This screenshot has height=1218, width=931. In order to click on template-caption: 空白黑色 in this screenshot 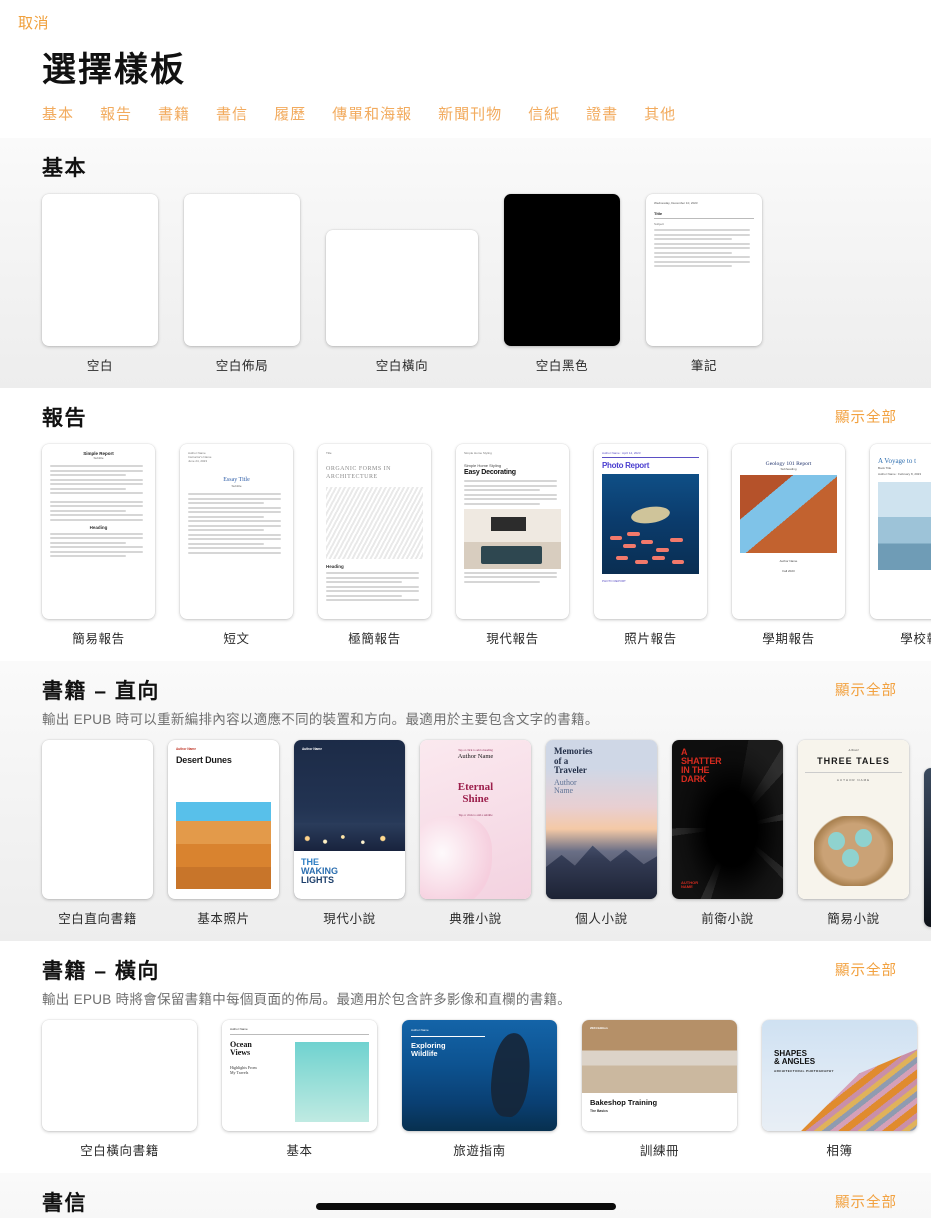, I will do `click(562, 366)`.